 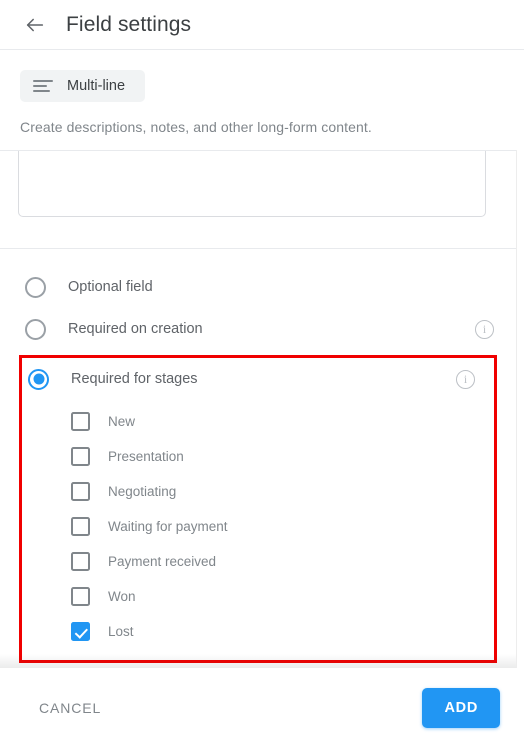 What do you see at coordinates (461, 708) in the screenshot?
I see `add-button: ADD` at bounding box center [461, 708].